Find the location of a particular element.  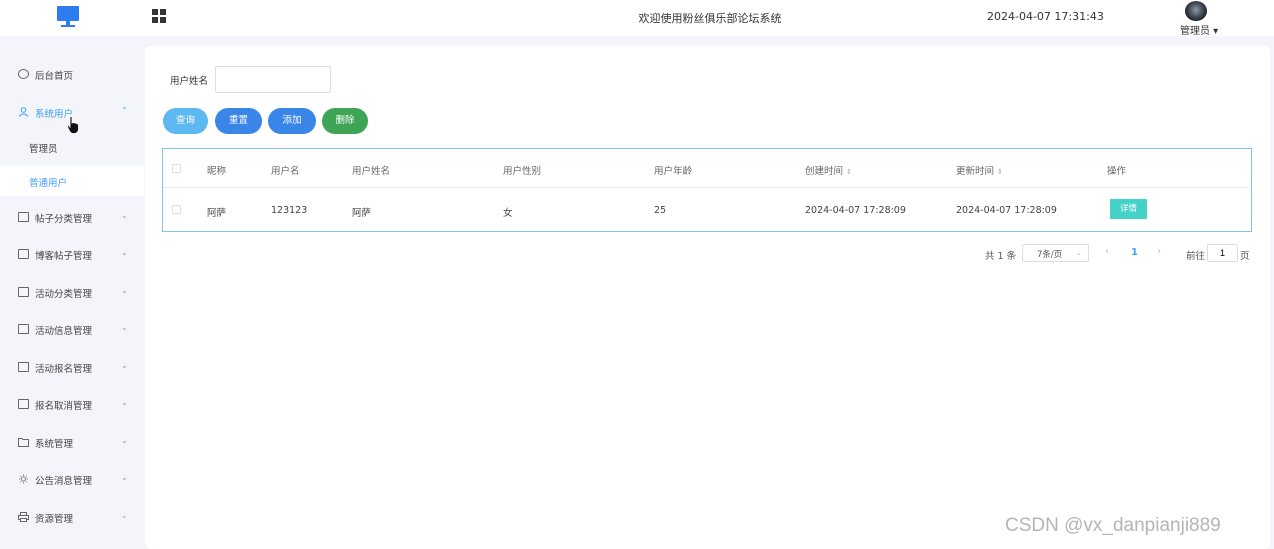

page-size-value: 7条/页 is located at coordinates (1050, 255).